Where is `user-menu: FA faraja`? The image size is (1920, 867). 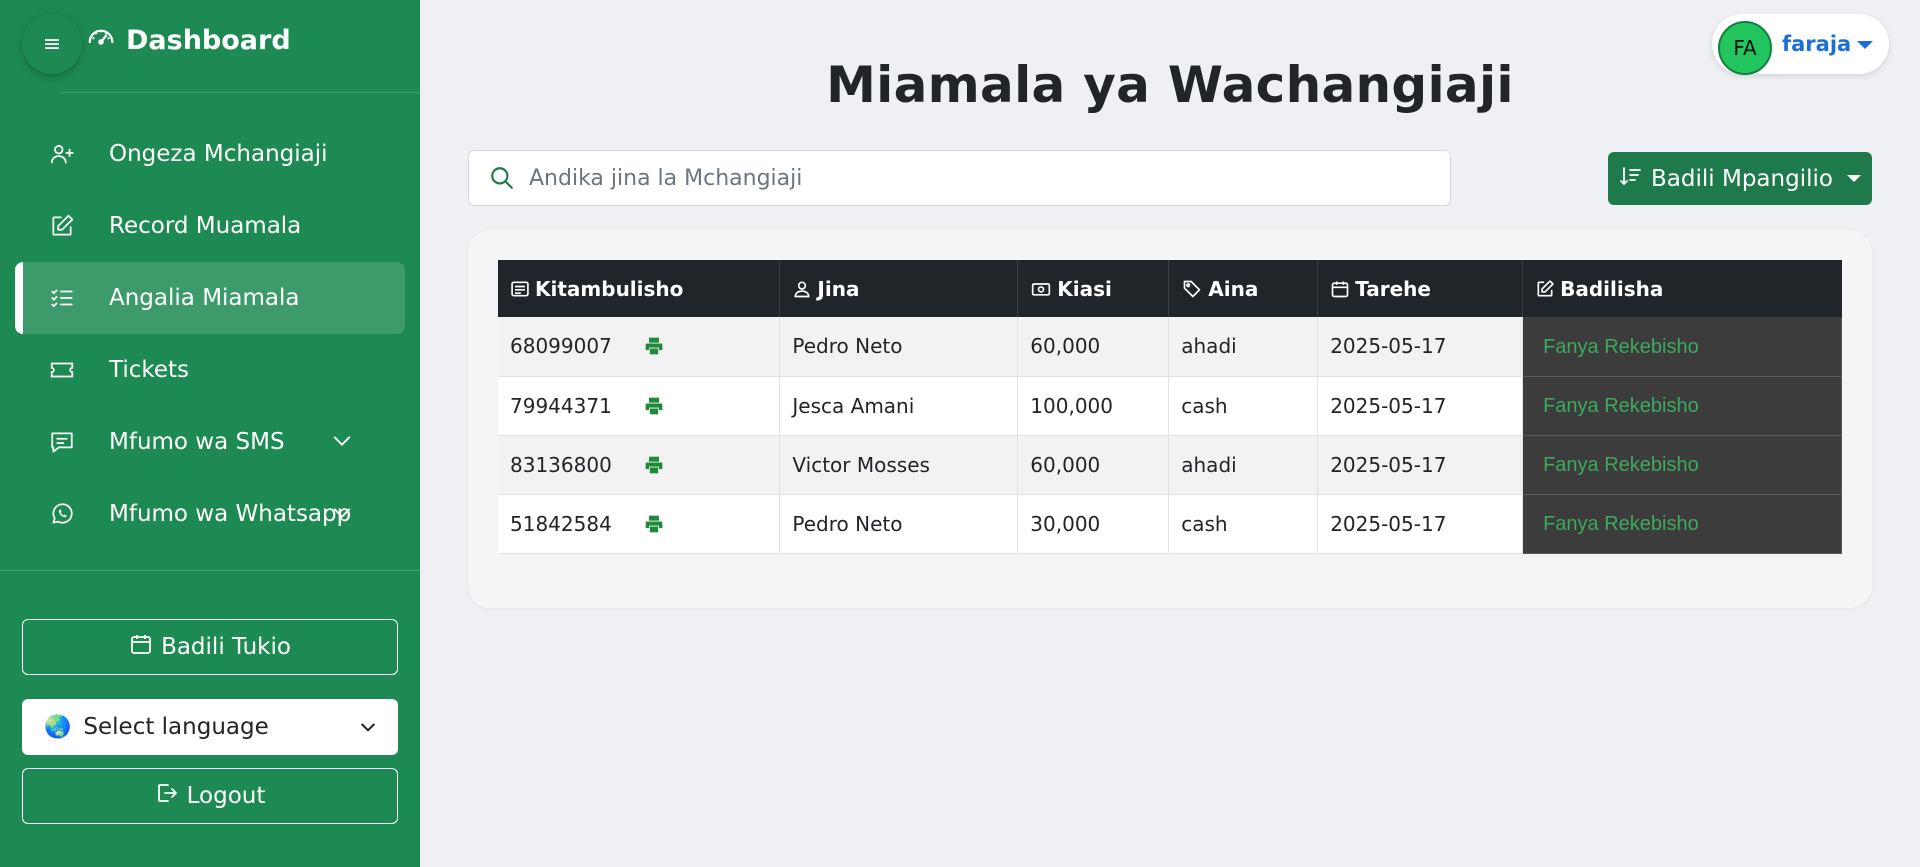
user-menu: FA faraja is located at coordinates (1800, 44).